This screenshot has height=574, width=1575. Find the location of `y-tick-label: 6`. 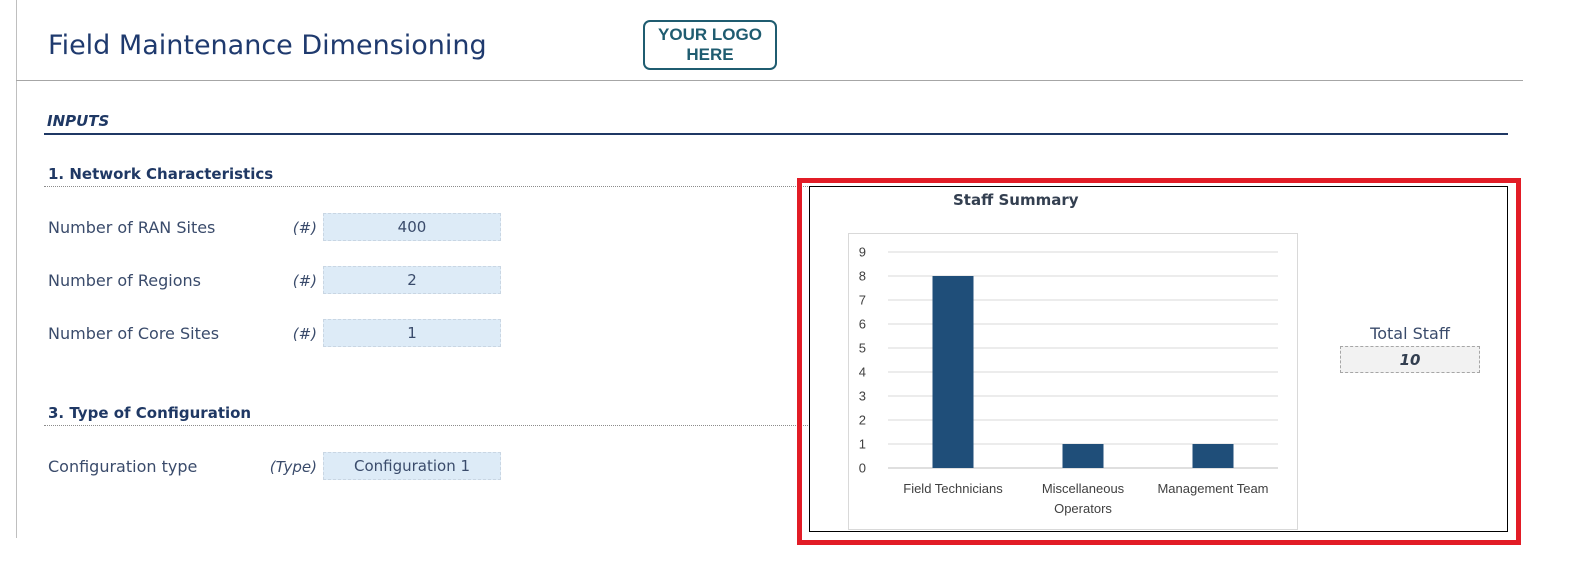

y-tick-label: 6 is located at coordinates (862, 324).